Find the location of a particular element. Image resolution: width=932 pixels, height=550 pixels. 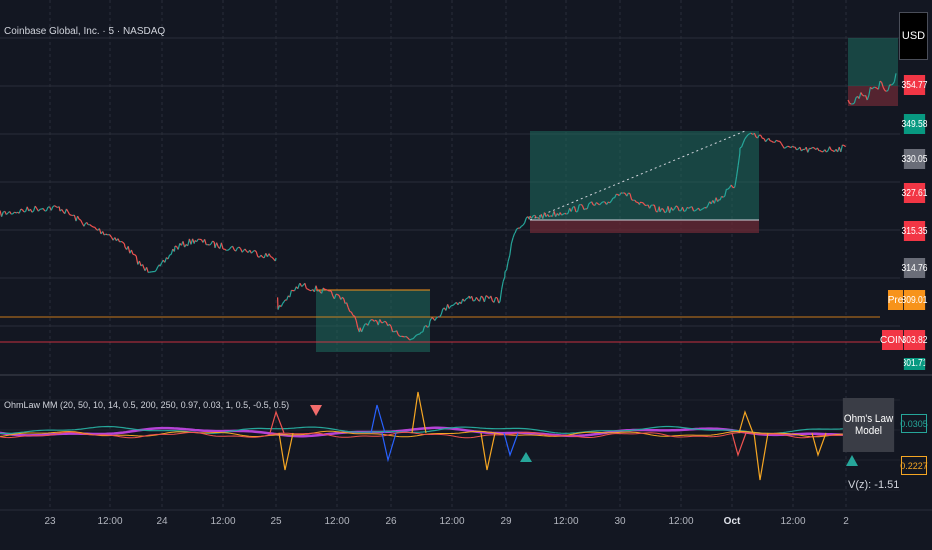

time-axis-label: 26 is located at coordinates (391, 521).